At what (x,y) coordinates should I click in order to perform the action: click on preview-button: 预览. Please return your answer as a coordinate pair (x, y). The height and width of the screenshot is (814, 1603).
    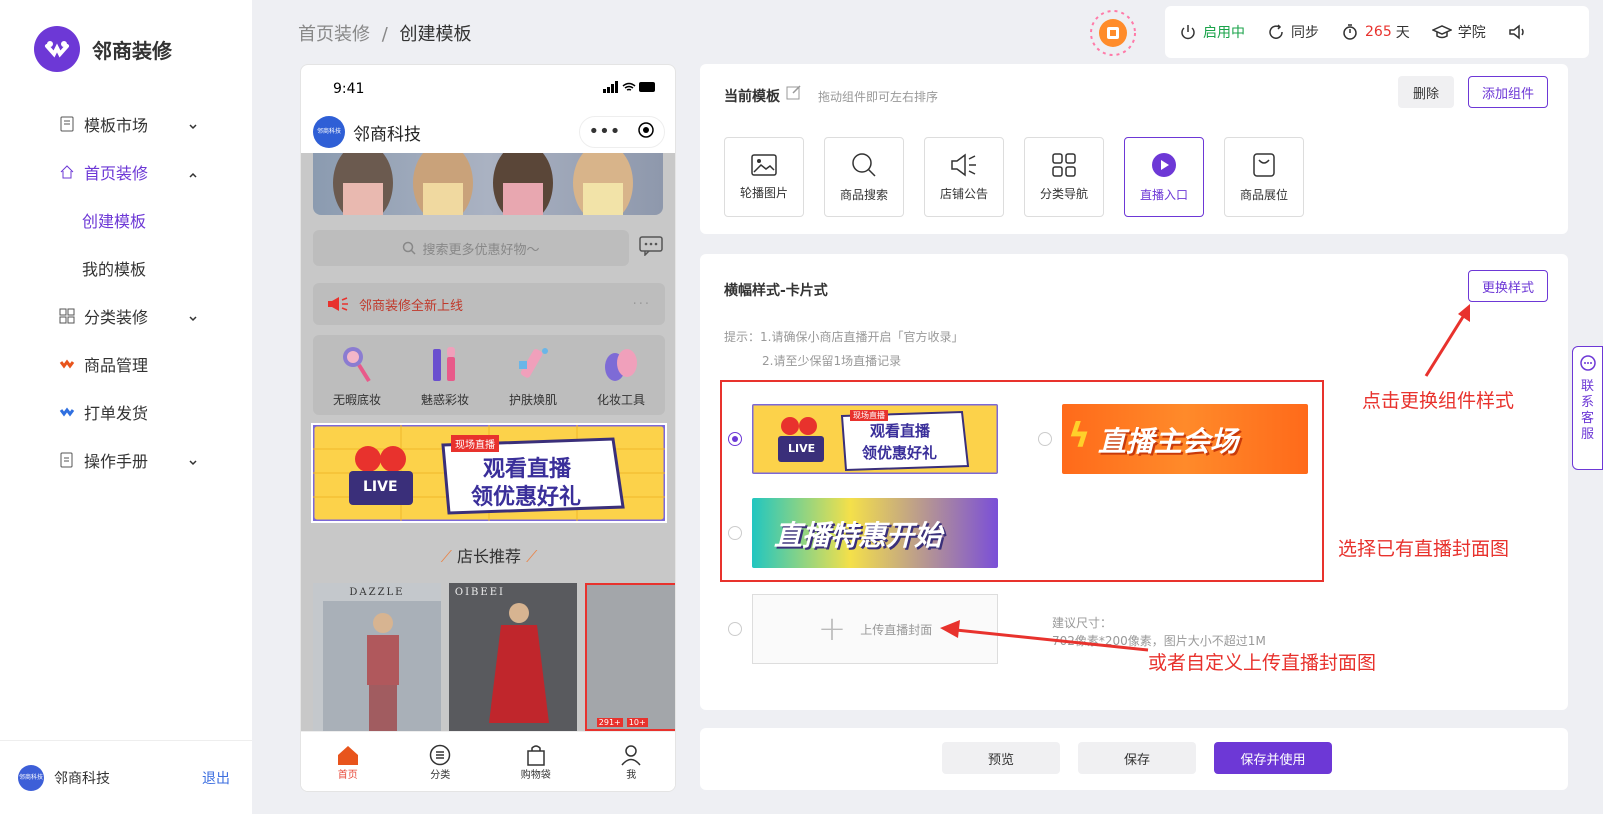
    Looking at the image, I should click on (1001, 758).